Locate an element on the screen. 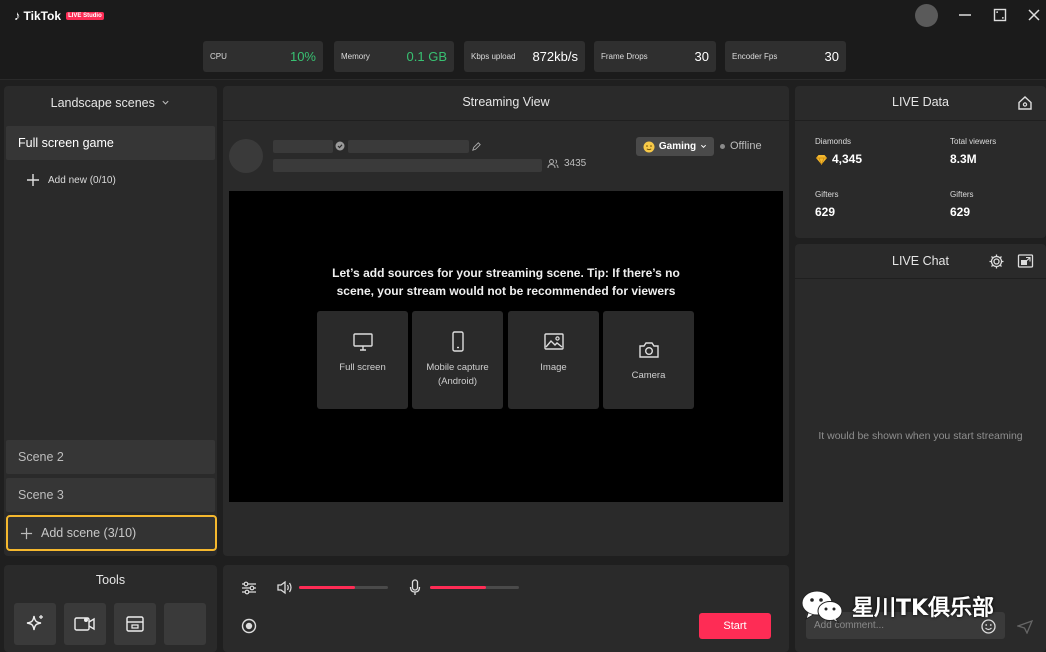  app-logo: ♪ TikTok LIVE Studio is located at coordinates (59, 15).